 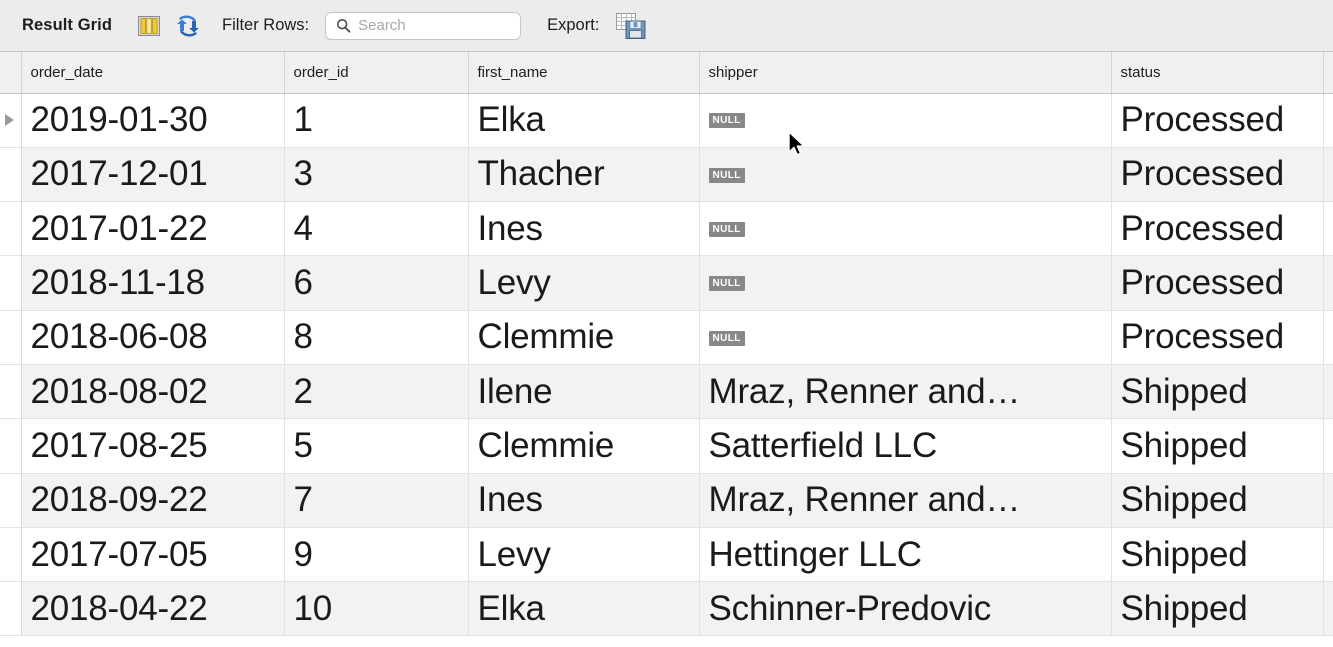 I want to click on table-row: 2018-11-18 6 Levy NULL Processed, so click(x=666, y=283).